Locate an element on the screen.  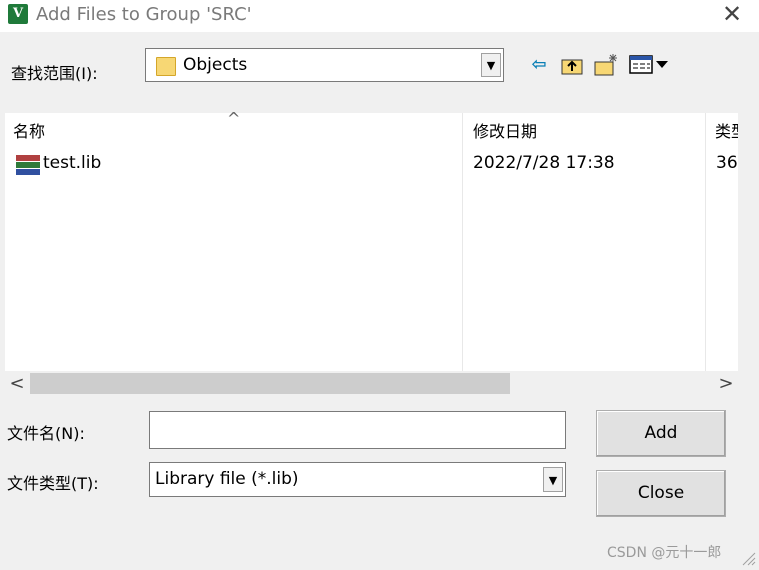
close-icon: ✕ is located at coordinates (732, 14).